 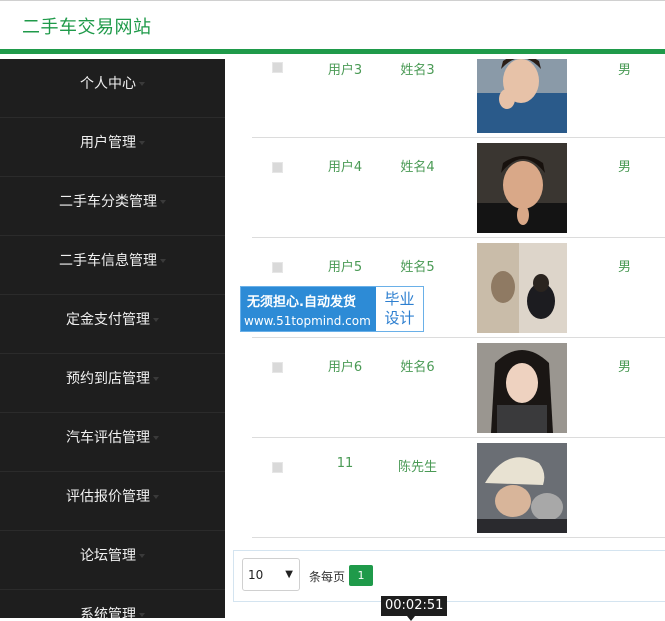 What do you see at coordinates (108, 556) in the screenshot?
I see `sidebar-item-label: 论坛管理` at bounding box center [108, 556].